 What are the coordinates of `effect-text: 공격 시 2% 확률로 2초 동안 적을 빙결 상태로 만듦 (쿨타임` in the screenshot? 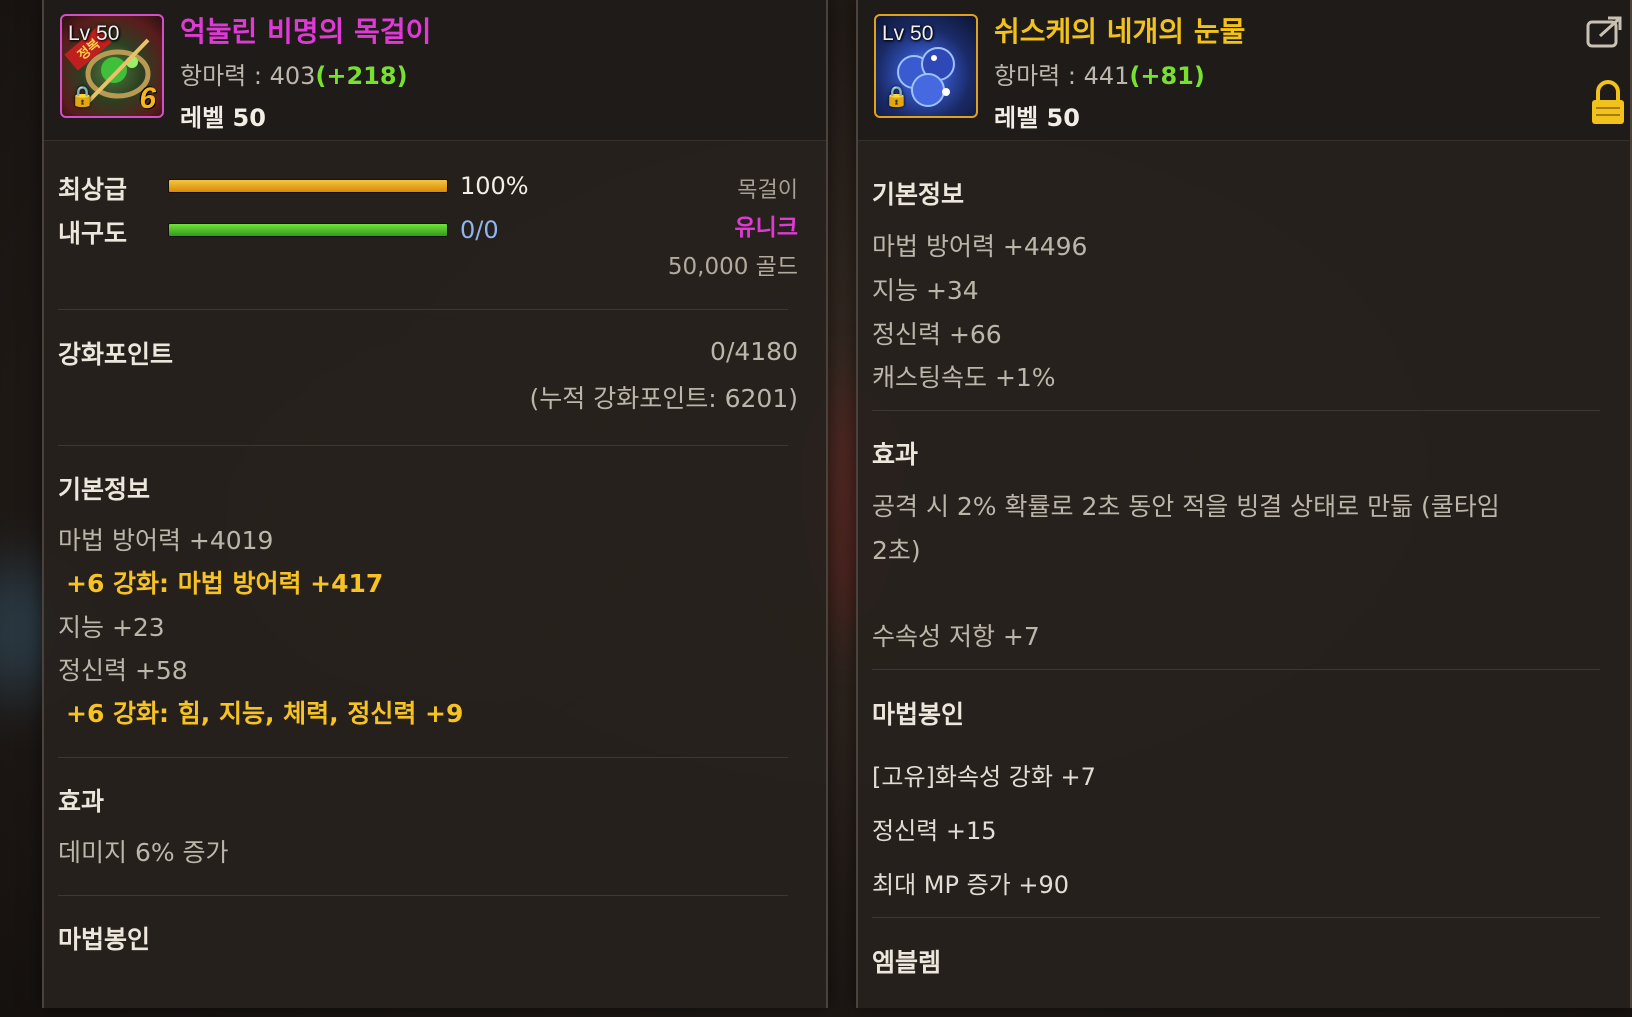 It's located at (1186, 506).